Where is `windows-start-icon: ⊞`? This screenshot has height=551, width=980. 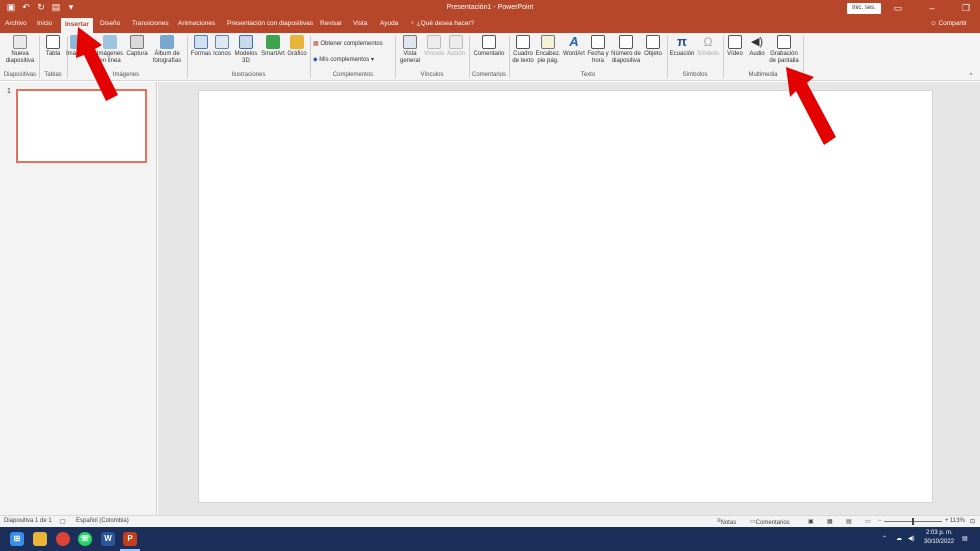
windows-start-icon: ⊞ is located at coordinates (17, 539).